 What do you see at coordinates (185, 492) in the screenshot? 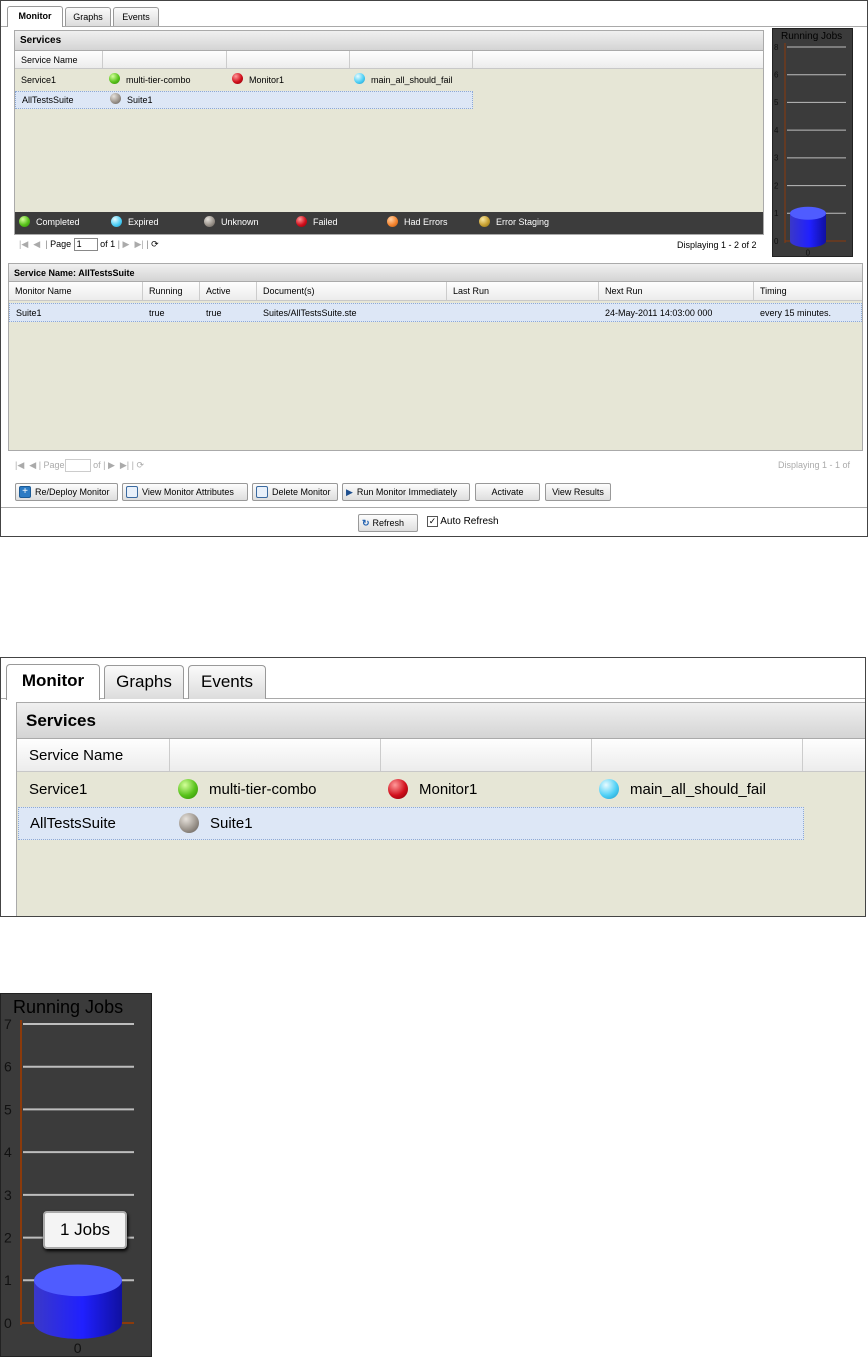
I see `view-monitor-attributes-button: View Monitor Attributes` at bounding box center [185, 492].